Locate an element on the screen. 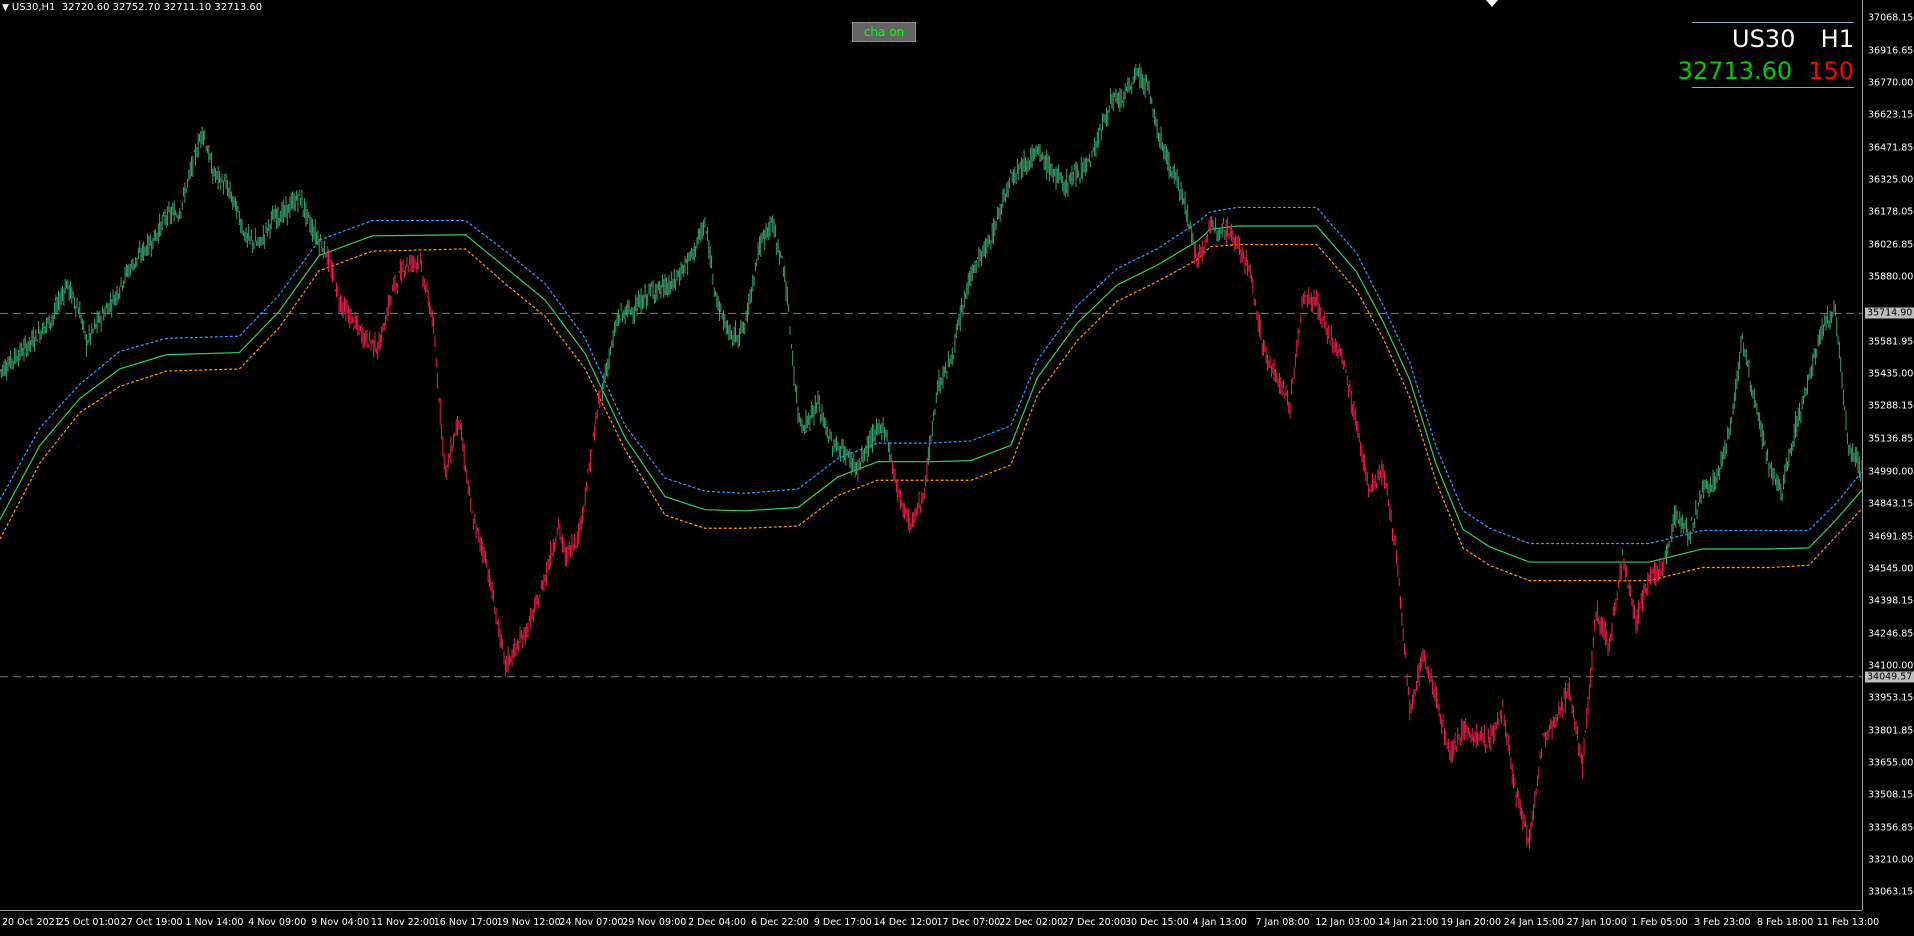  time-label: 19 Nov 12:00 is located at coordinates (528, 922).